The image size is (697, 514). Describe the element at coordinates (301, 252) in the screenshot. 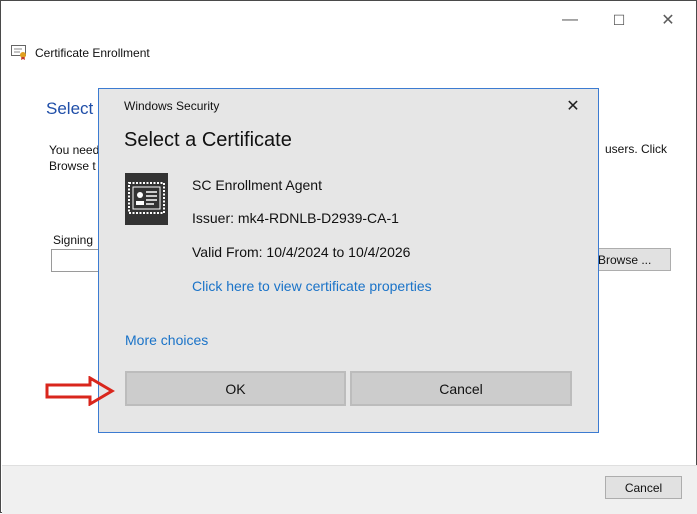

I see `certificate-validity: Valid From: 10/4/2024 to 10/4/2026` at that location.